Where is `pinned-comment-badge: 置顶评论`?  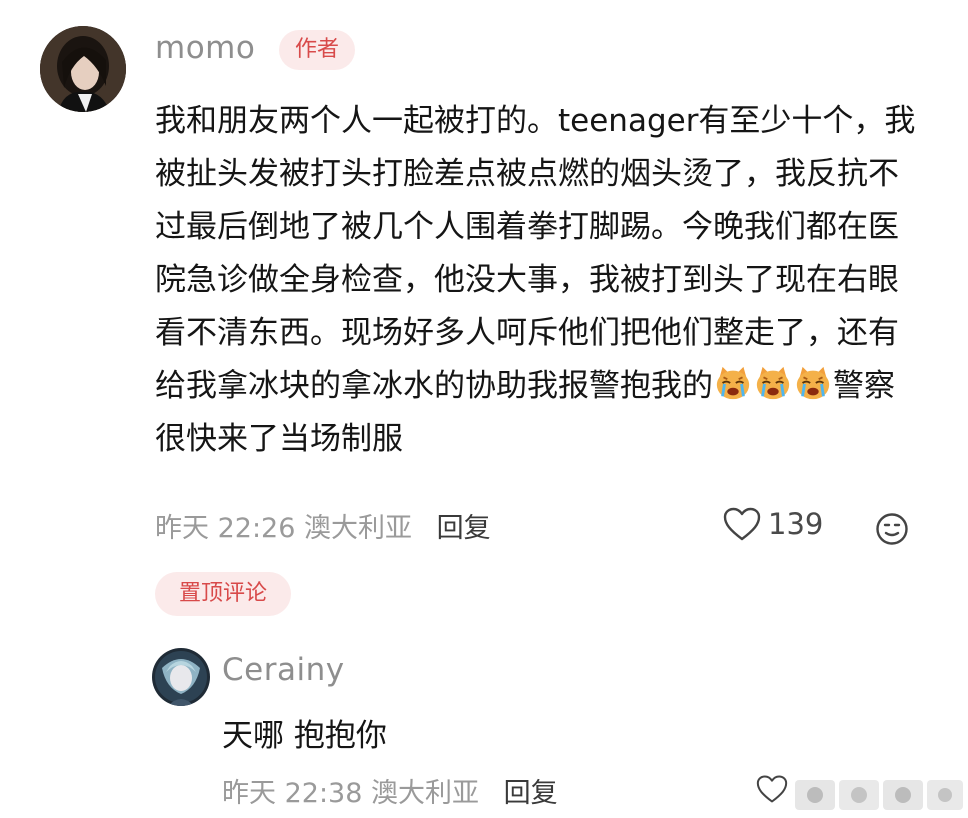 pinned-comment-badge: 置顶评论 is located at coordinates (223, 594).